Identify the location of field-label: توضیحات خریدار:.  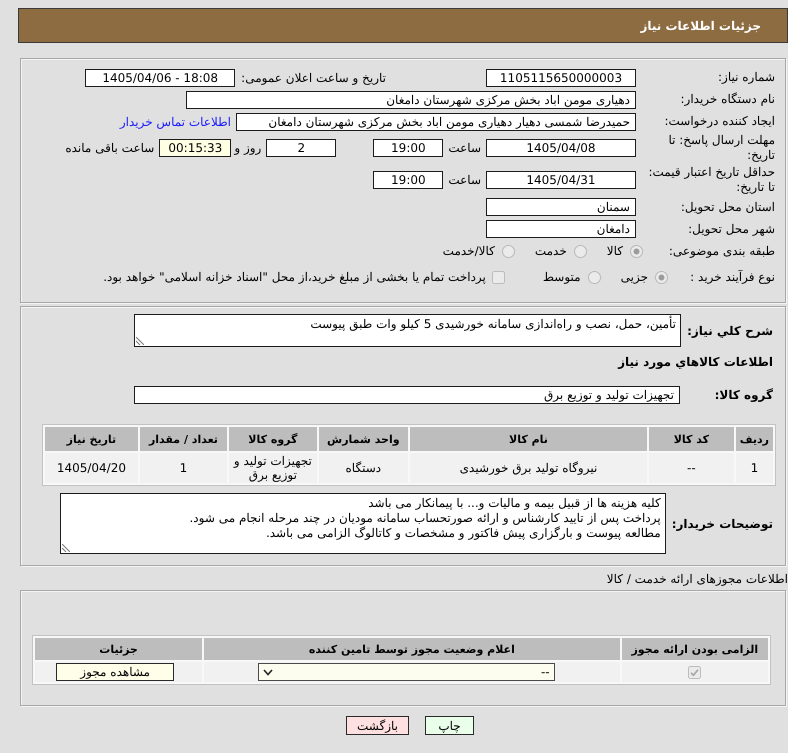
(722, 523).